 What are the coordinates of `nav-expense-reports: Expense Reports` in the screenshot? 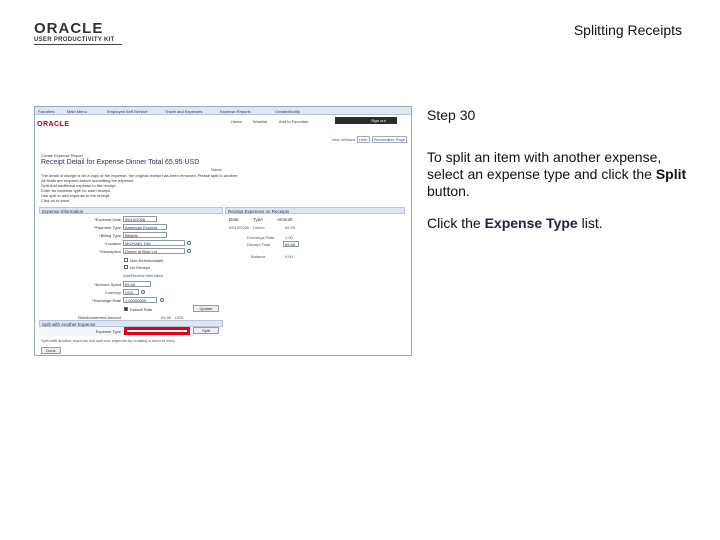 It's located at (235, 111).